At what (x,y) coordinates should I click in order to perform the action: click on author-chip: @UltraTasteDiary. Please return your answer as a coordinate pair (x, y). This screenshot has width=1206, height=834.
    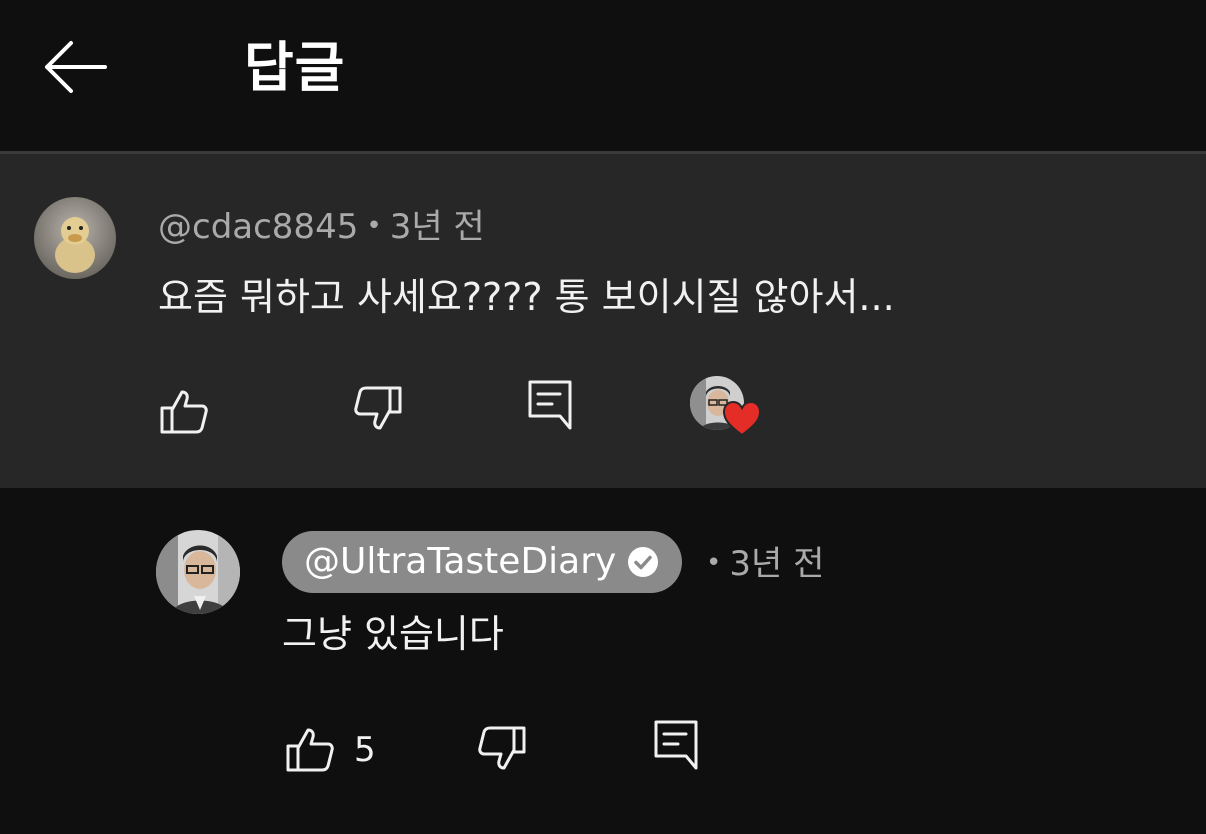
    Looking at the image, I should click on (482, 562).